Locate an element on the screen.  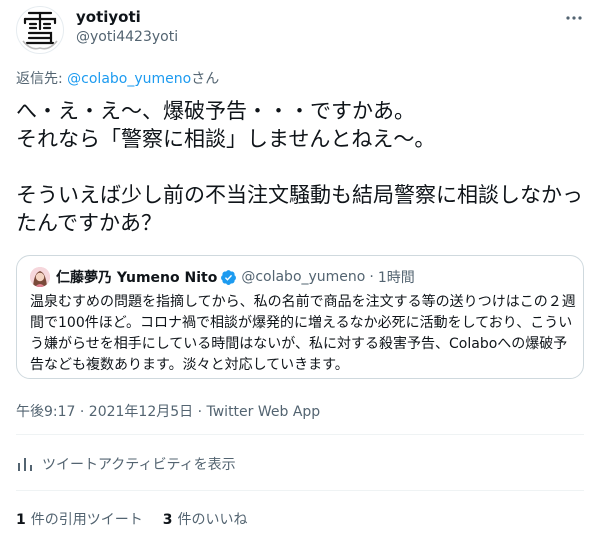
engagement-stats: 1 件の引用ツイート 3 件のいいね is located at coordinates (142, 519).